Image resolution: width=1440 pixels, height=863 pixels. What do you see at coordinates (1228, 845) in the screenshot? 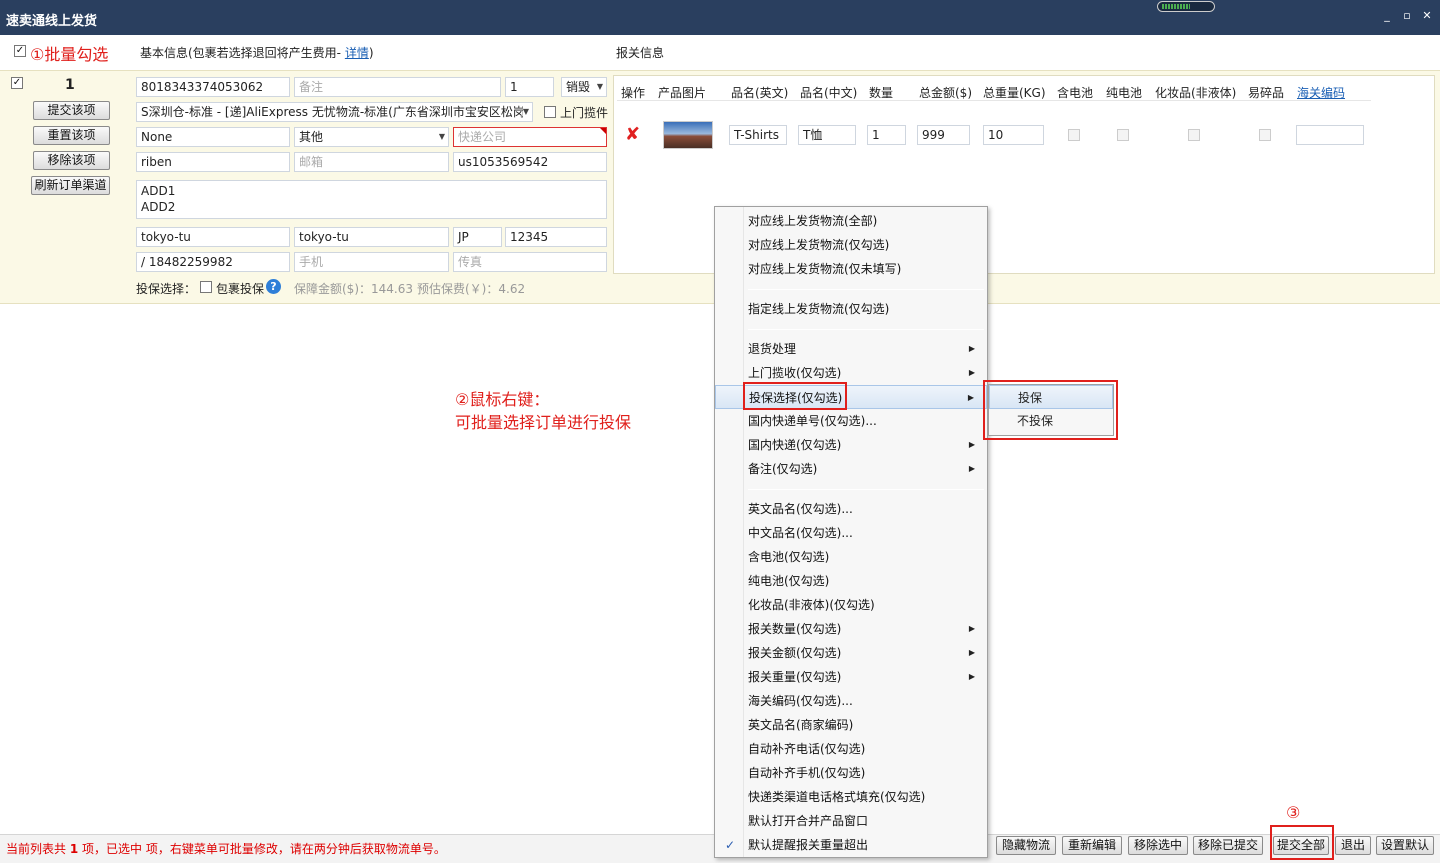
I see `remove-submitted-button: 移除已提交` at bounding box center [1228, 845].